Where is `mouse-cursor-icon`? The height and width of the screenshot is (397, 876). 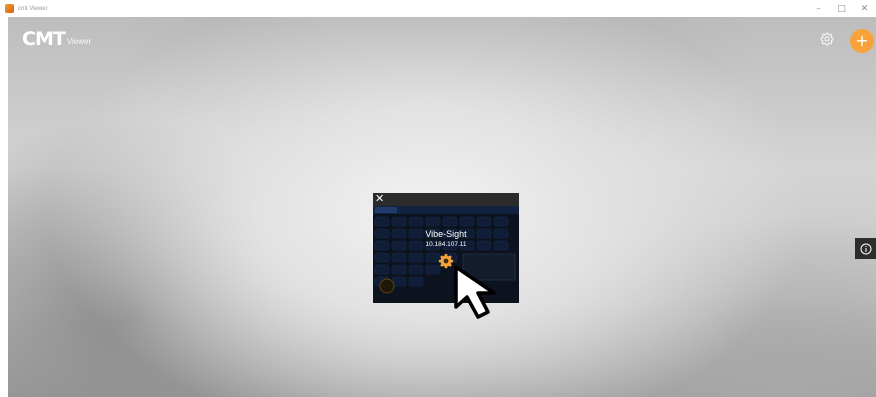
mouse-cursor-icon is located at coordinates (475, 292).